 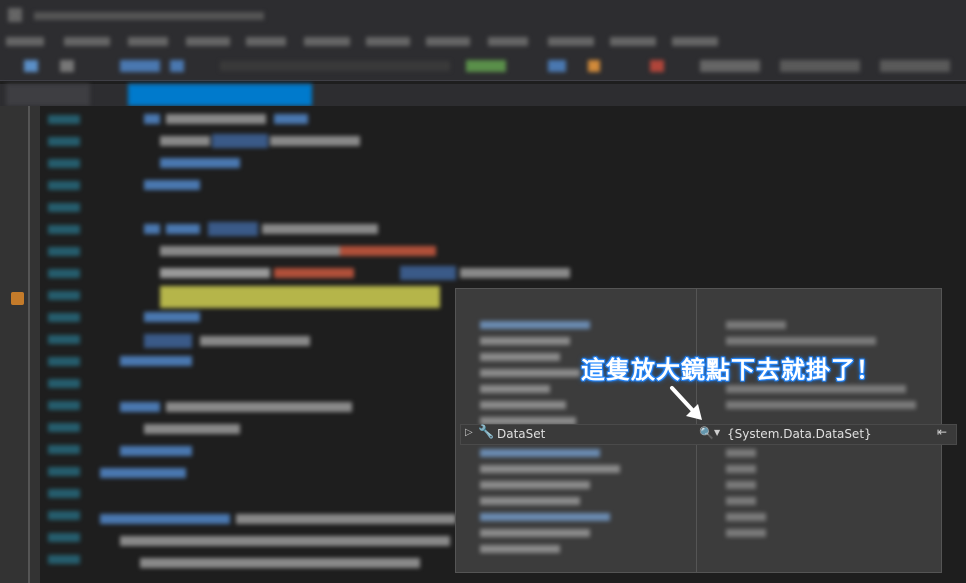 I want to click on datatip-row-dataset: ▷ 🔧 DataSet 🔍 ▼ {System.Data.DataSet} ⇤, so click(x=708, y=434).